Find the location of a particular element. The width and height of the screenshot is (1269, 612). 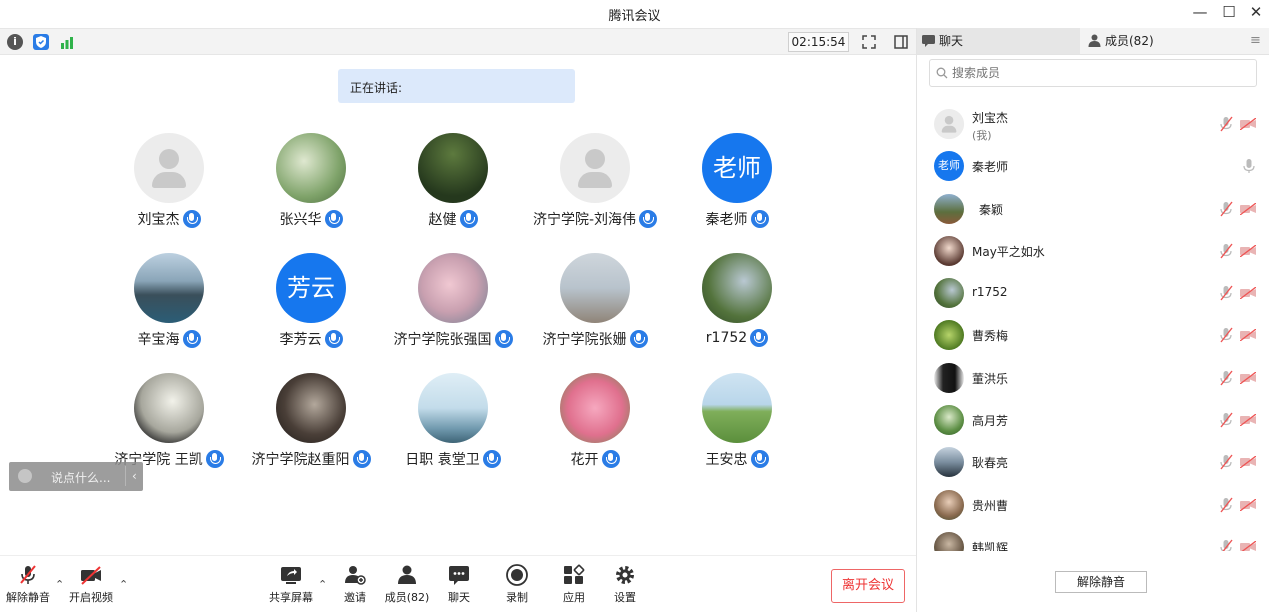

list-item: 韩凯辉 is located at coordinates (1093, 538).